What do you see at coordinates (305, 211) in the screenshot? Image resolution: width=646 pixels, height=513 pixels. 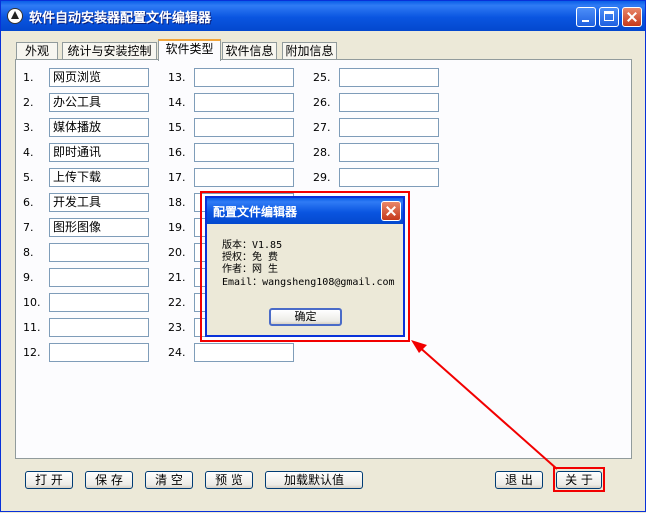 I see `dialog-title-bar: 配置文件编辑器` at bounding box center [305, 211].